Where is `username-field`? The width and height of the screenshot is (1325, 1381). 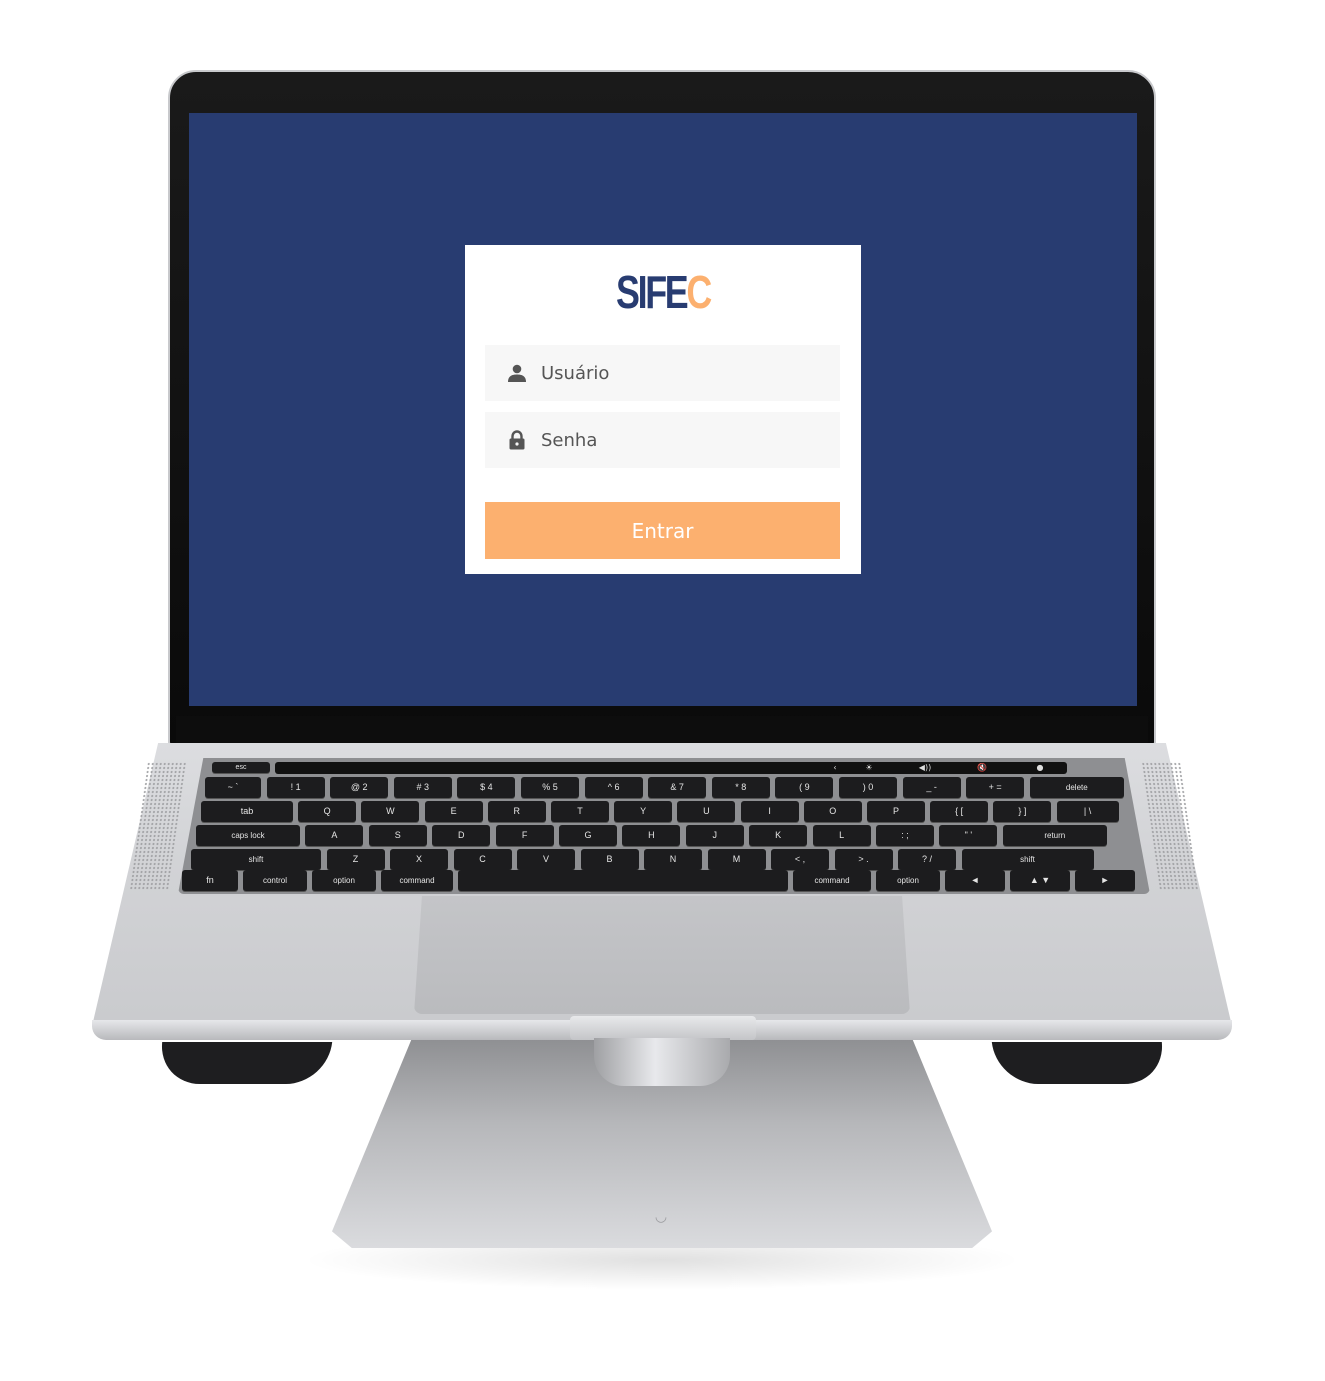
username-field is located at coordinates (662, 373).